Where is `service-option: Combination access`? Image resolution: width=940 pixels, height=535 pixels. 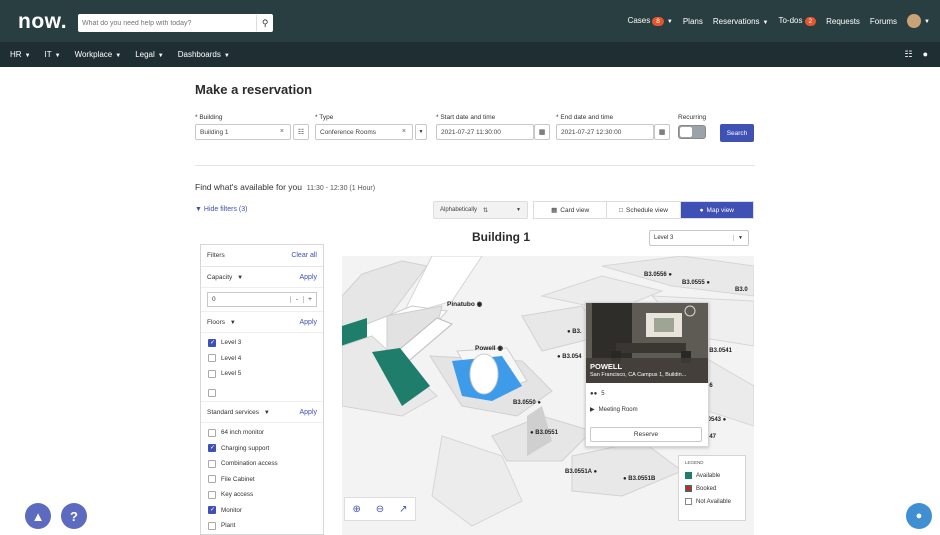 service-option: Combination access is located at coordinates (262, 464).